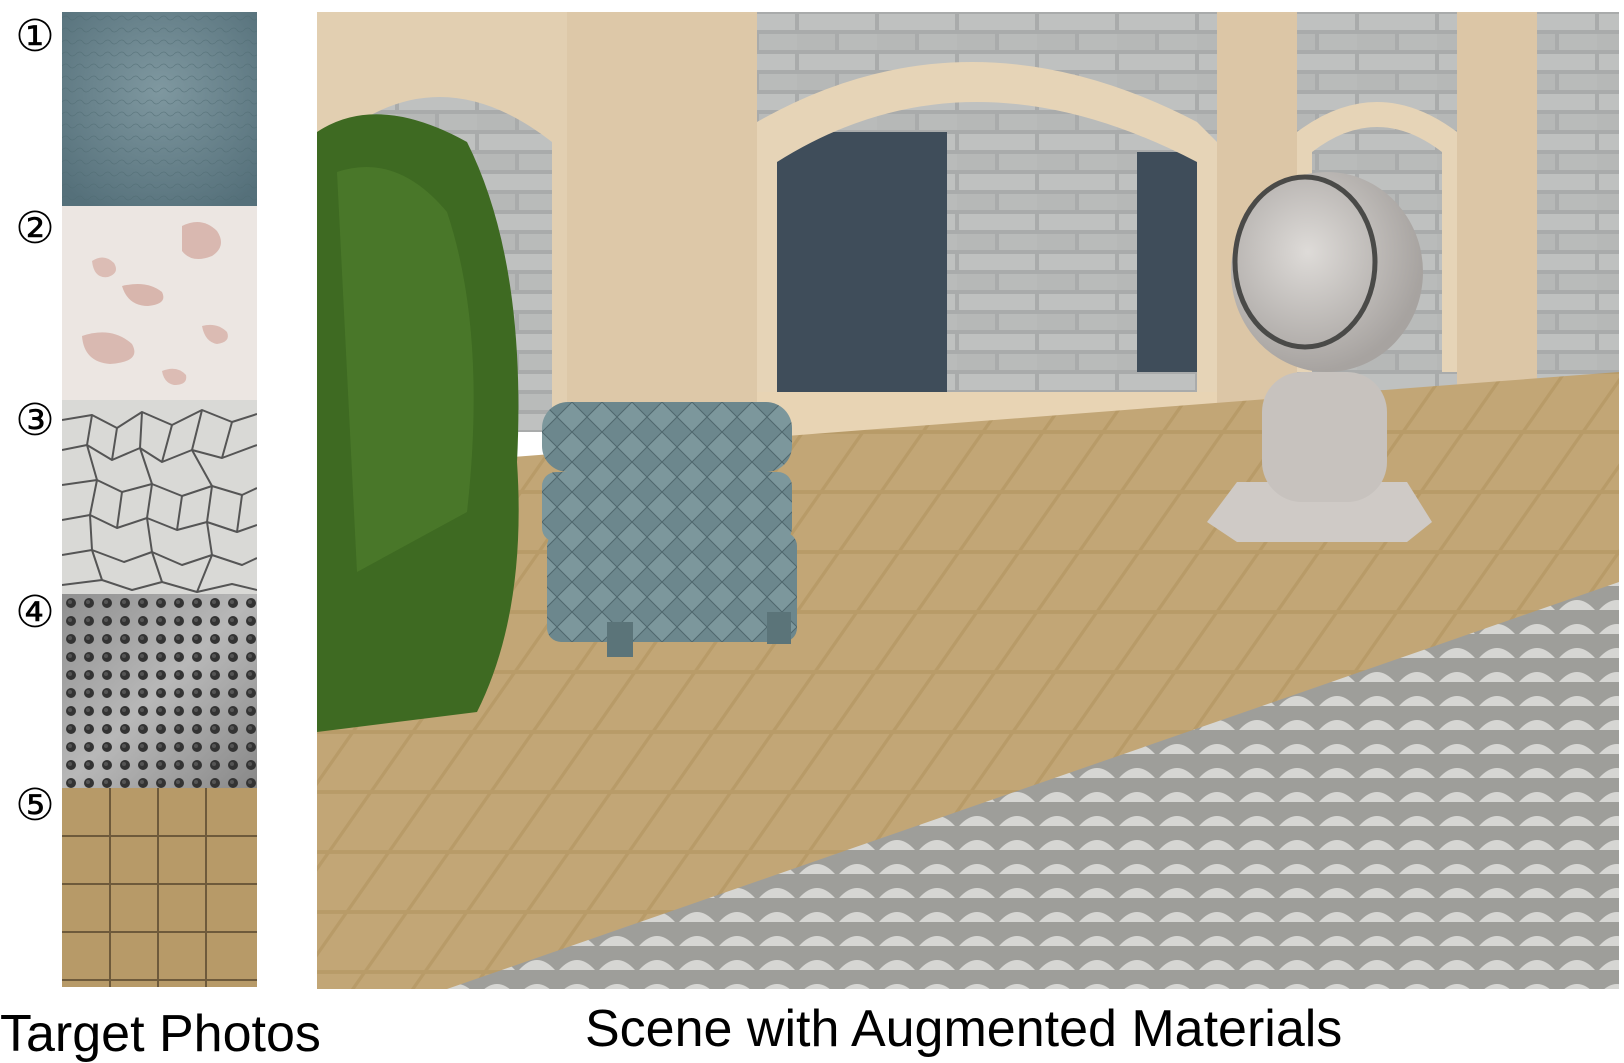  What do you see at coordinates (159, 303) in the screenshot?
I see `target-photo-plaster` at bounding box center [159, 303].